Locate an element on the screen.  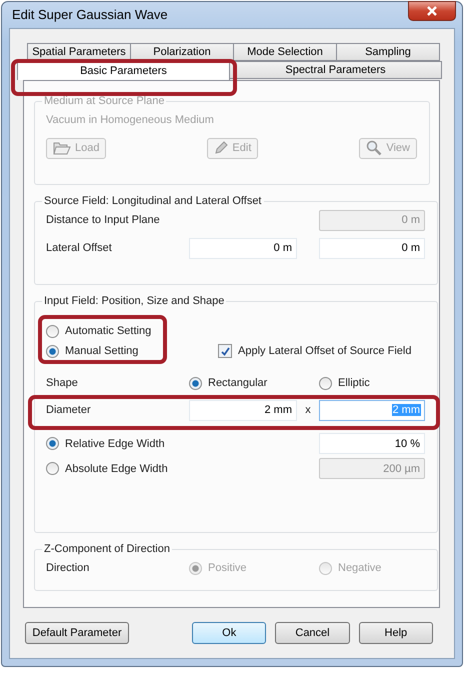
window-title: Edit Super Gaussian Wave is located at coordinates (90, 14).